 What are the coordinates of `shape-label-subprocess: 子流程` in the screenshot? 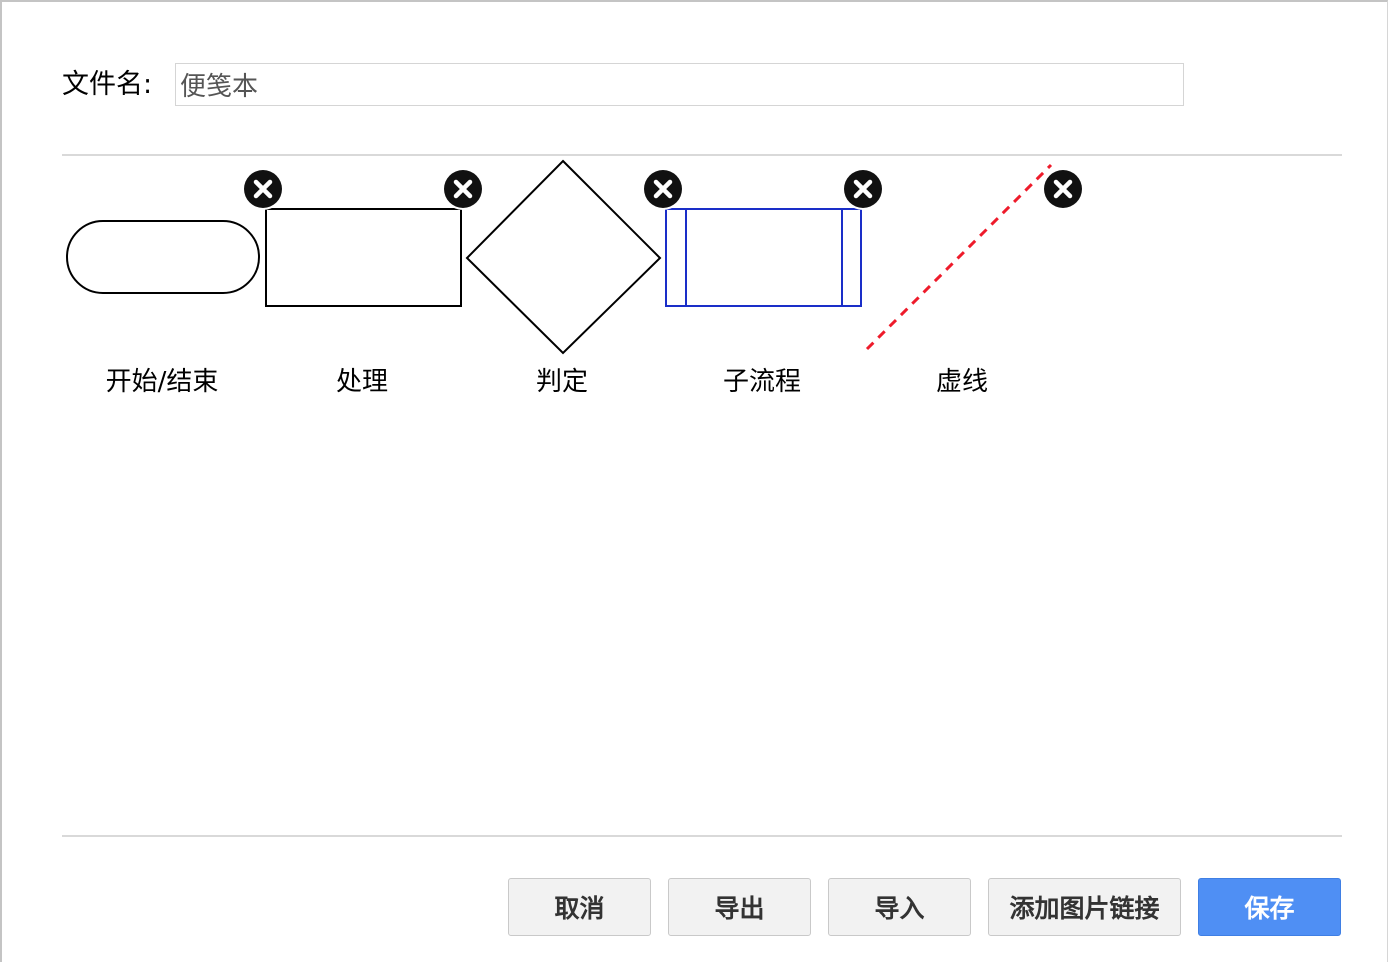 It's located at (761, 382).